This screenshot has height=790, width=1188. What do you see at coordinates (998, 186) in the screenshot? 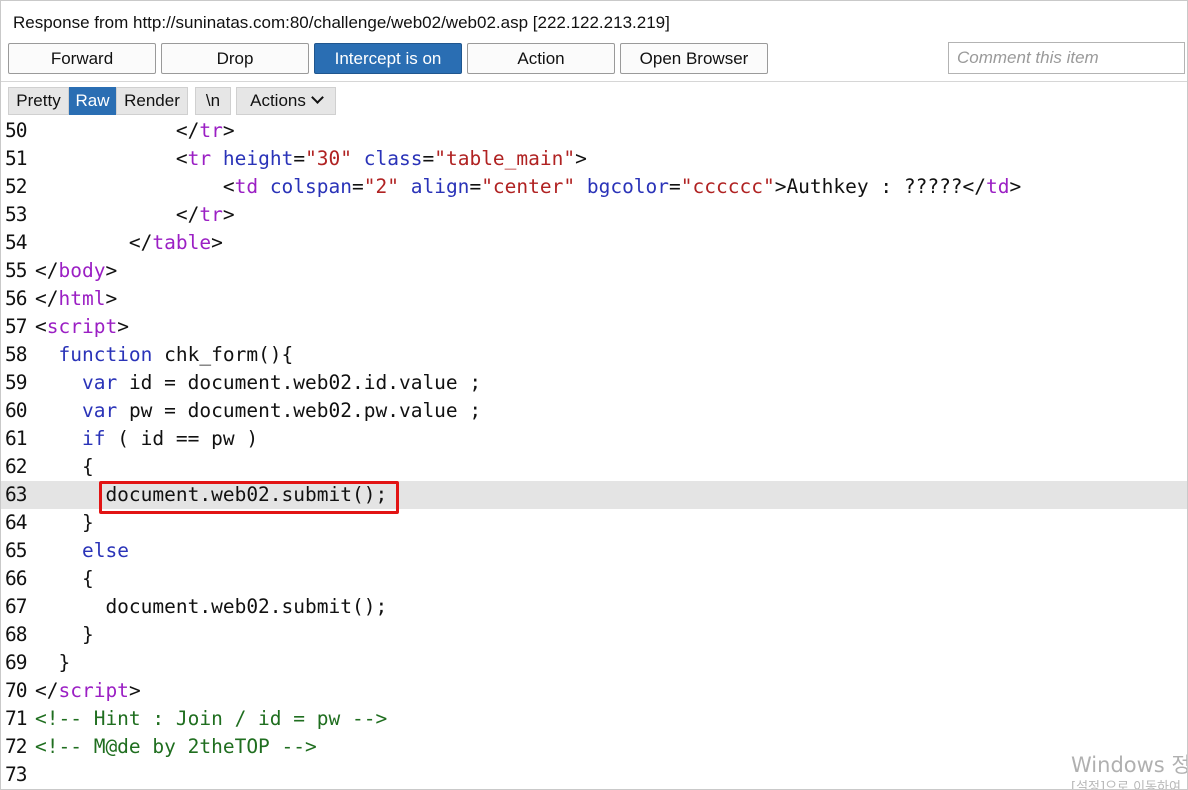
I see `code-token: td` at bounding box center [998, 186].